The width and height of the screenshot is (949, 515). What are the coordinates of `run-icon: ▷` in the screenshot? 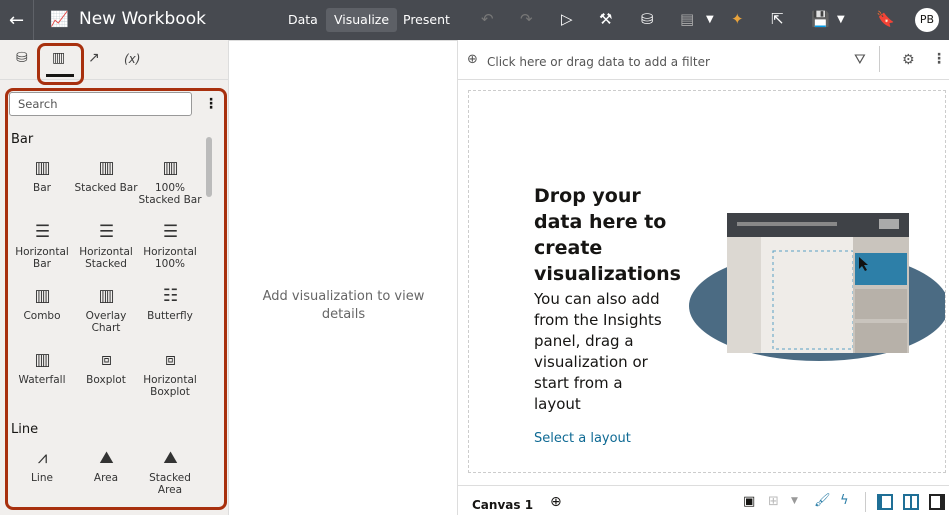 It's located at (567, 19).